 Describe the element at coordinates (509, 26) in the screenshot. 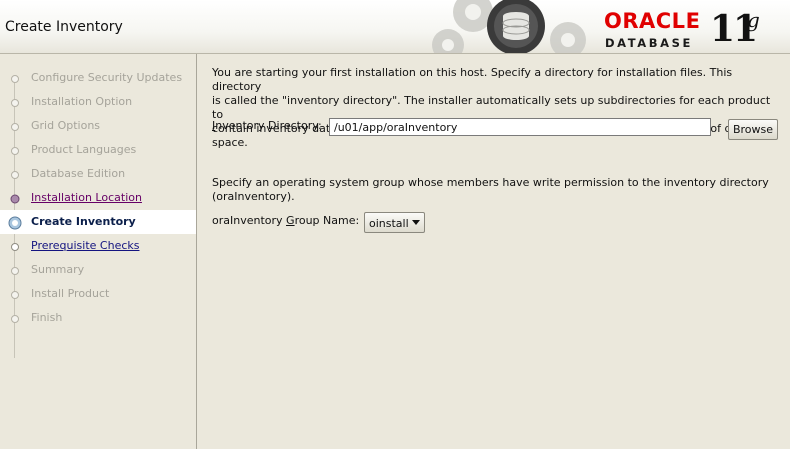

I see `gears-graphic` at that location.